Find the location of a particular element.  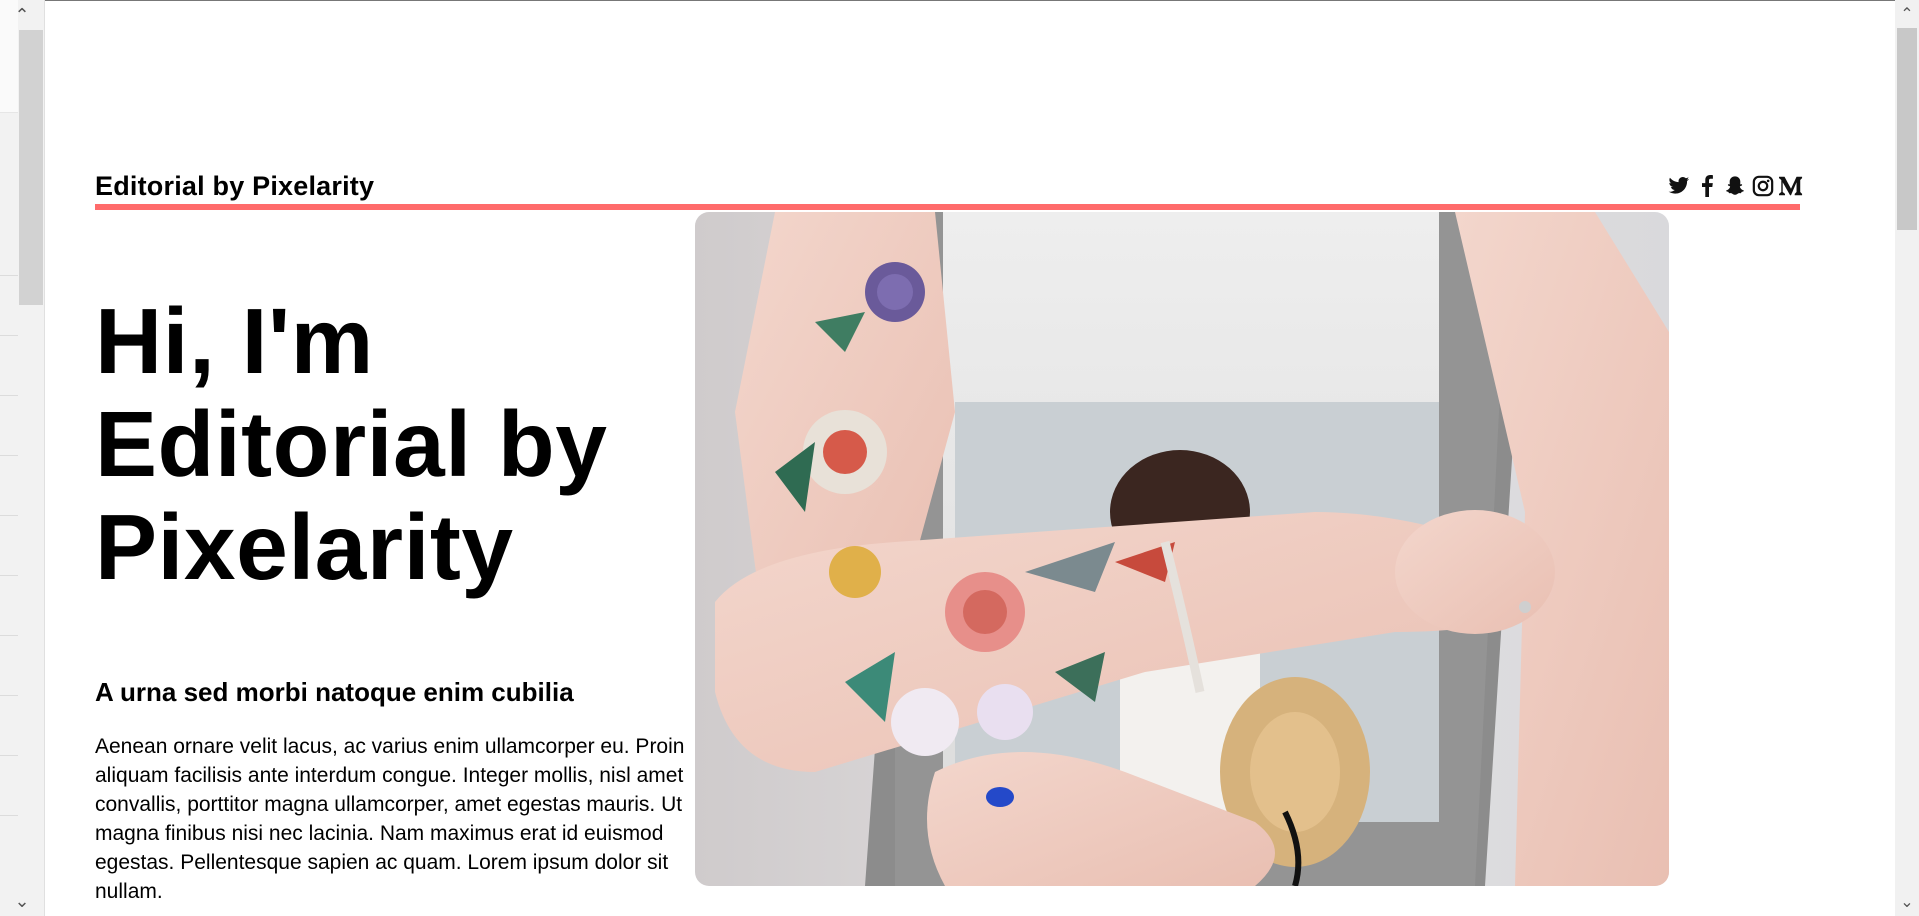

scroll-down-arrow: ⌄ is located at coordinates (1907, 902).